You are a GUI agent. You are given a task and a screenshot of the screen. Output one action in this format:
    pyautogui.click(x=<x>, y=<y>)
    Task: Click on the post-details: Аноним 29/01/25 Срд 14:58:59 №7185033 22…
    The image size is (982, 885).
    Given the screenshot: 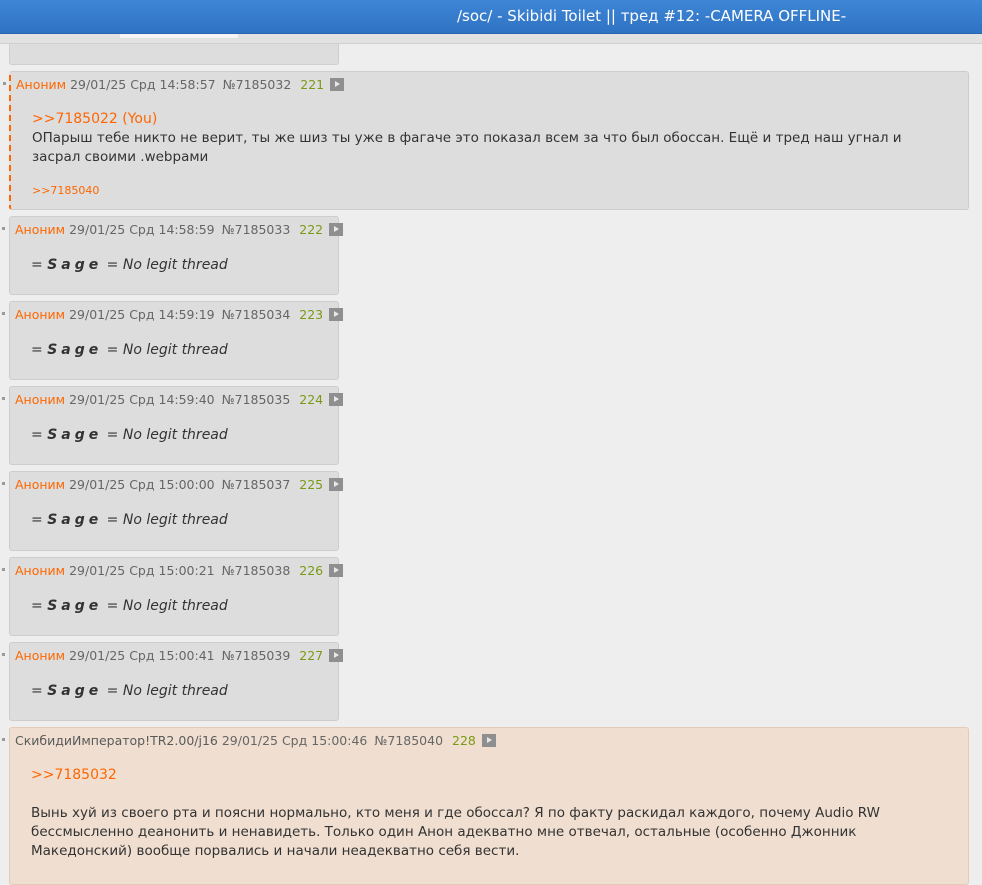 What is the action you would take?
    pyautogui.click(x=179, y=229)
    